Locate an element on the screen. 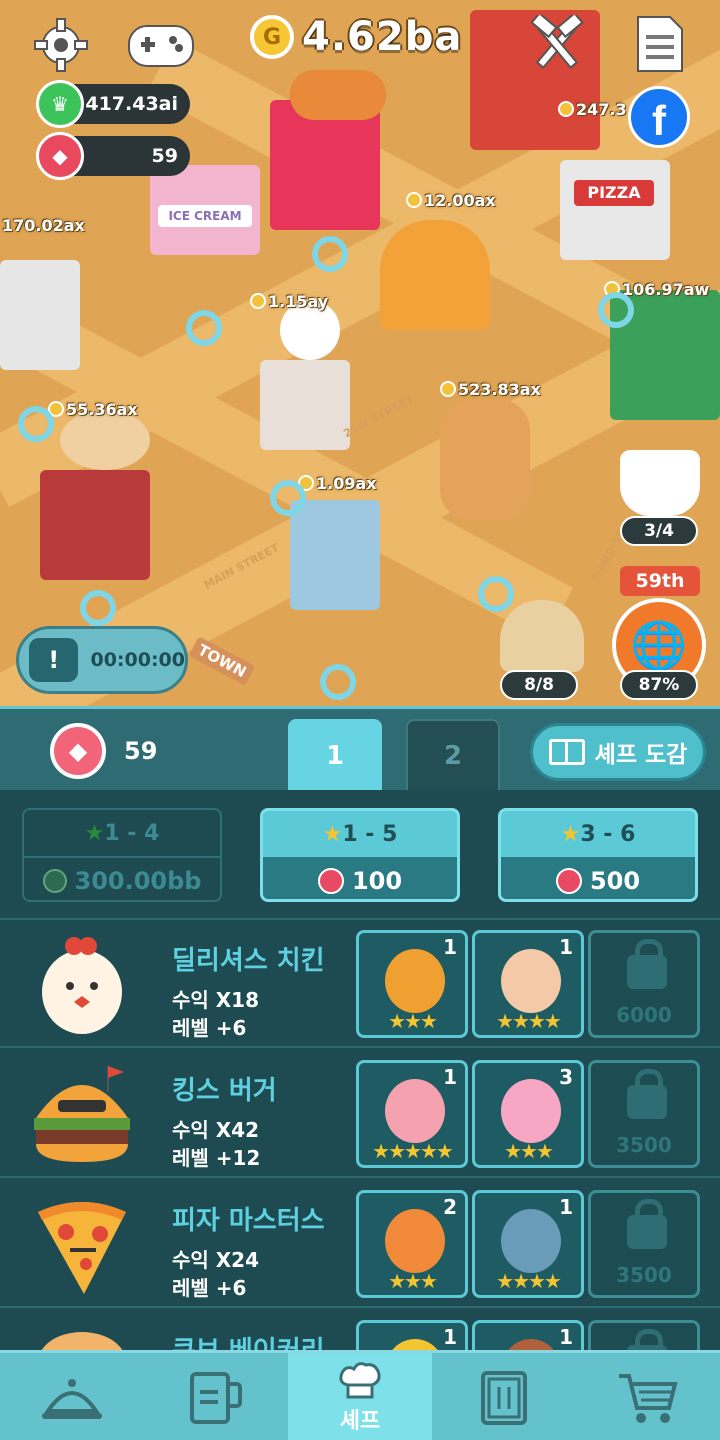  hire-card-2: ★ 1 - 5 100 is located at coordinates (360, 855).